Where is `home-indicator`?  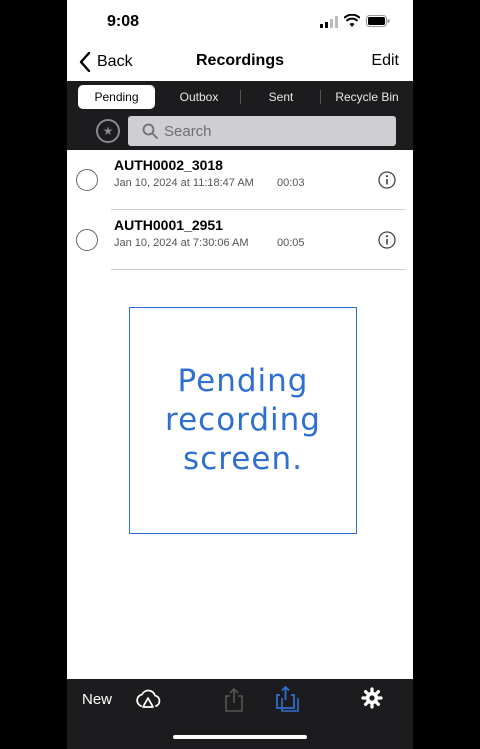
home-indicator is located at coordinates (240, 737).